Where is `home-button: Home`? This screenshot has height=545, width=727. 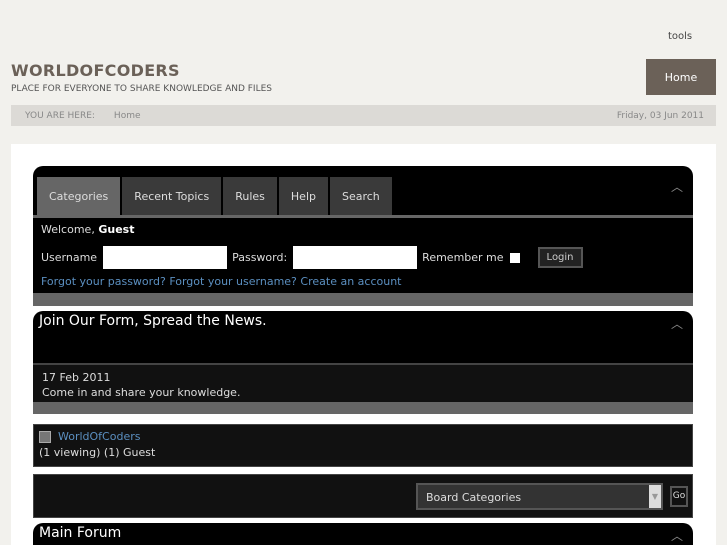 home-button: Home is located at coordinates (681, 77).